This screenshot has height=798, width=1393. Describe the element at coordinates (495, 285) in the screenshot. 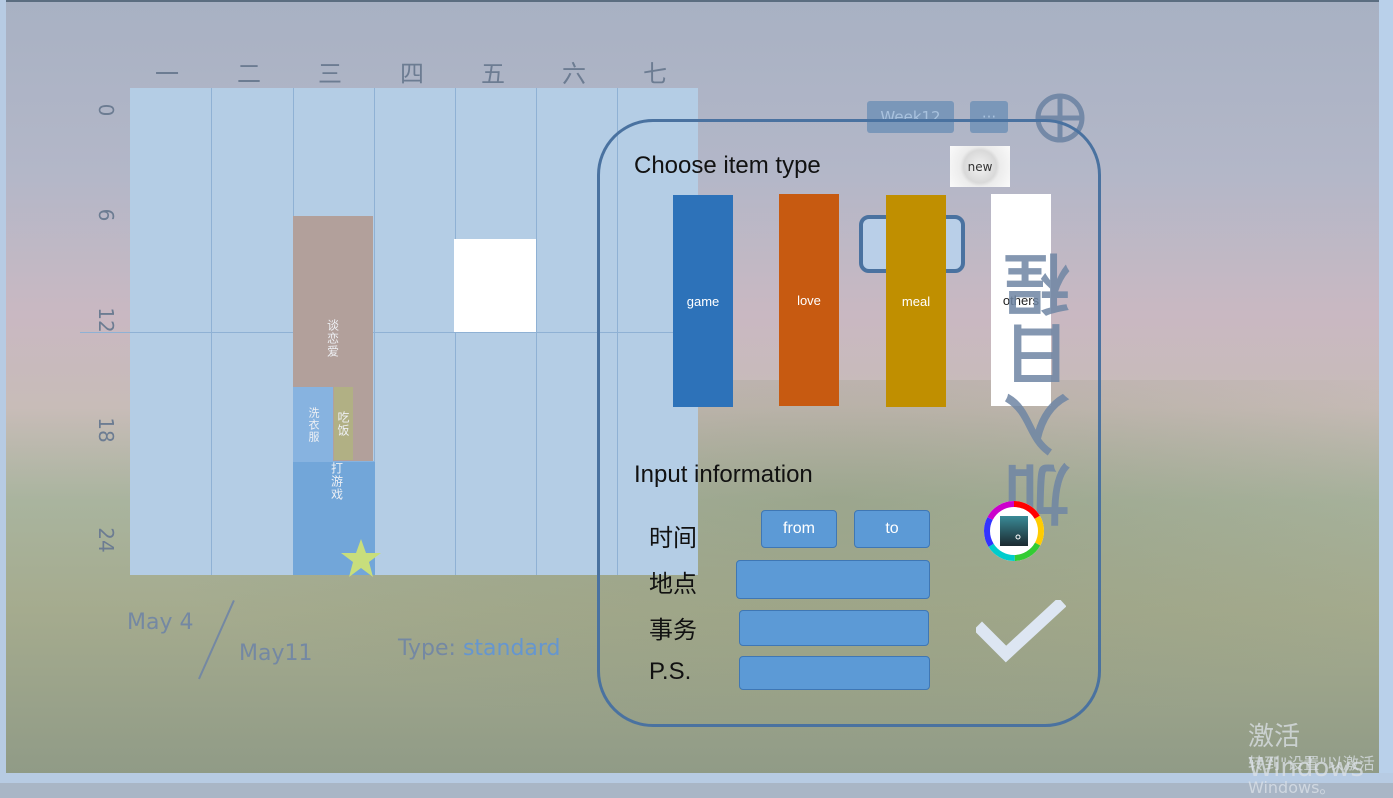

I see `event-selection` at that location.